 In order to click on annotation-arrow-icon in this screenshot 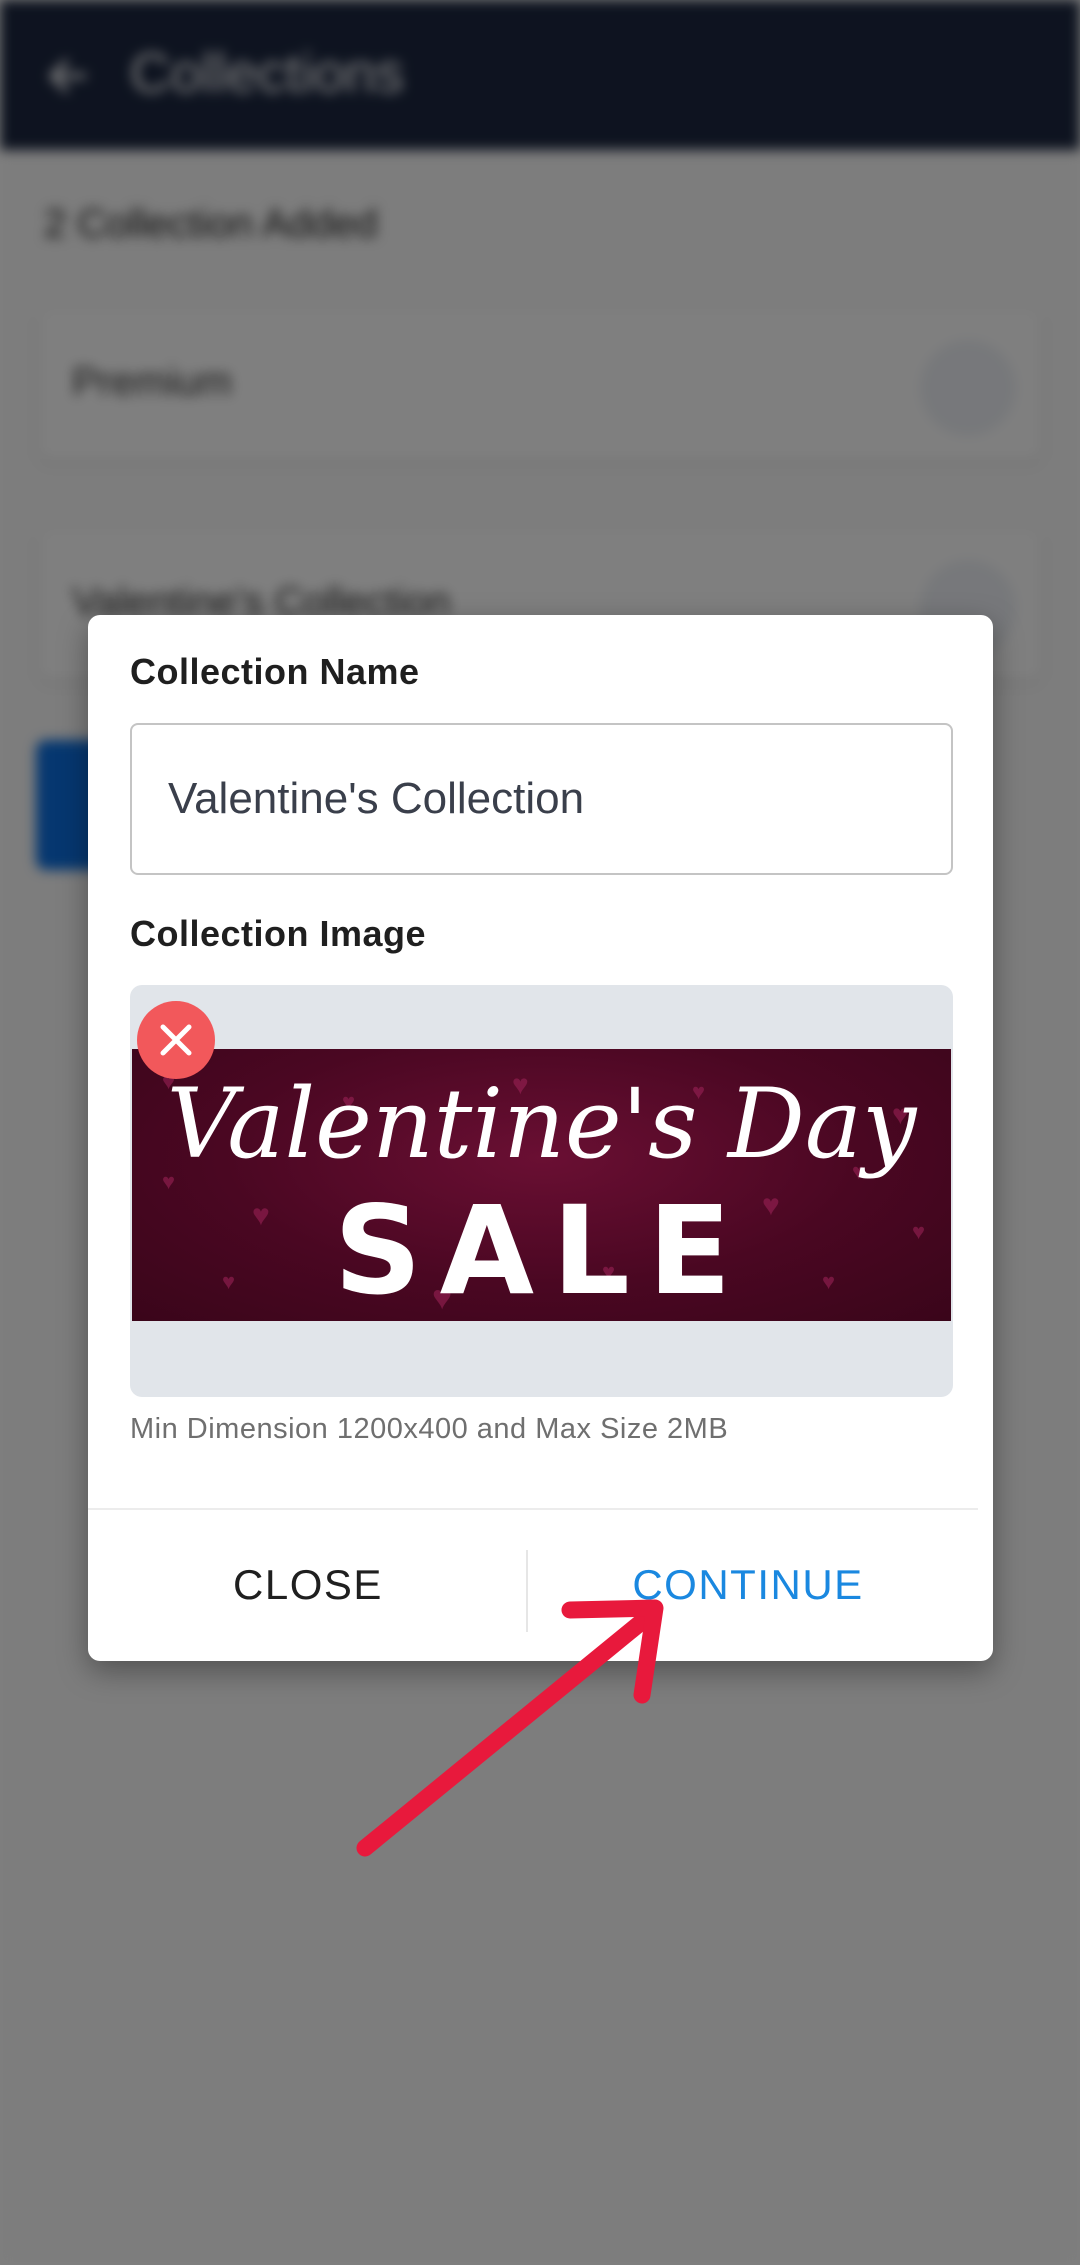, I will do `click(510, 1728)`.